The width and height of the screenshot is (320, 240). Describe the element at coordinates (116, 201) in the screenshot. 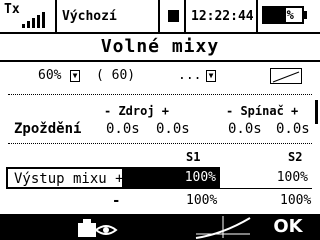

I see `output-minus-sign: -` at that location.